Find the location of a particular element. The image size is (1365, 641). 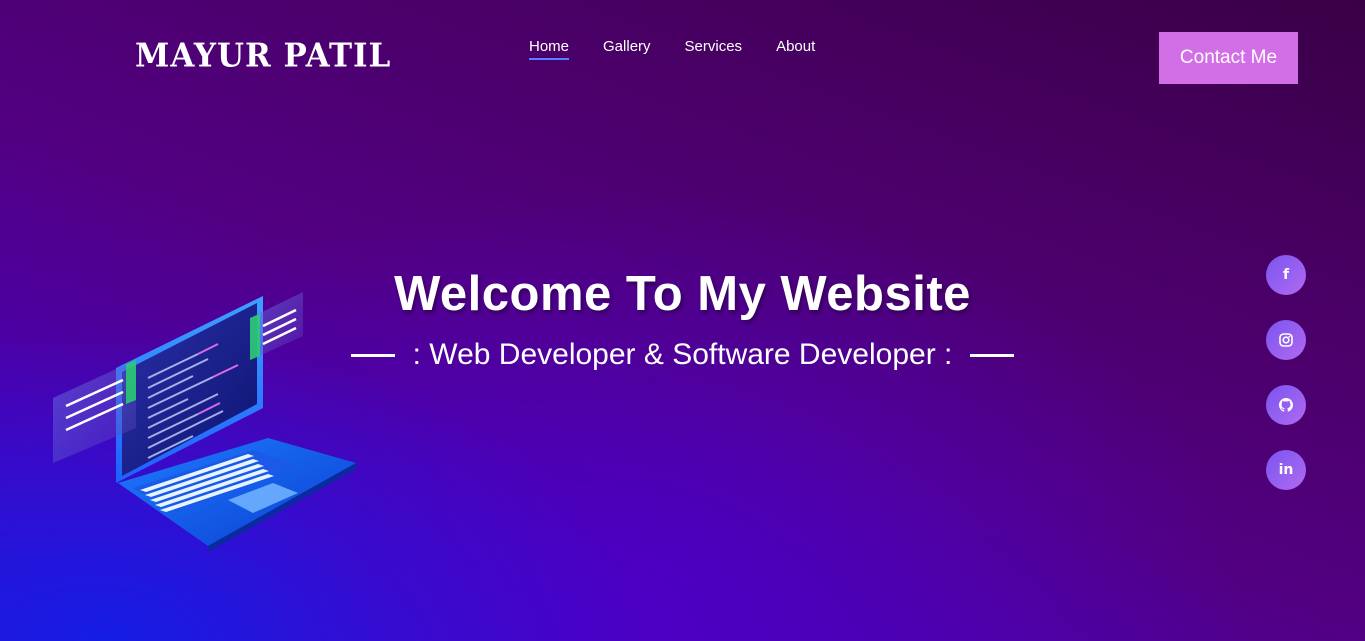

facebook-link: f is located at coordinates (1286, 275).